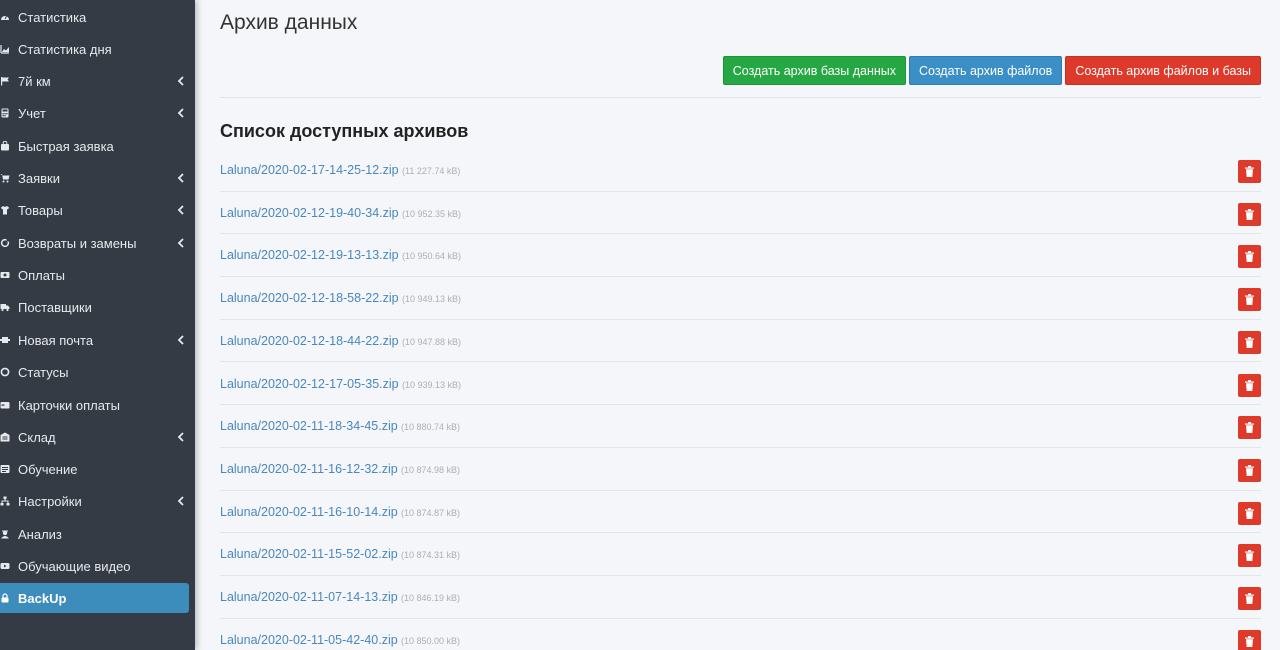 This screenshot has width=1280, height=650. What do you see at coordinates (97, 405) in the screenshot?
I see `sidebar-item-13: Карточки оплаты` at bounding box center [97, 405].